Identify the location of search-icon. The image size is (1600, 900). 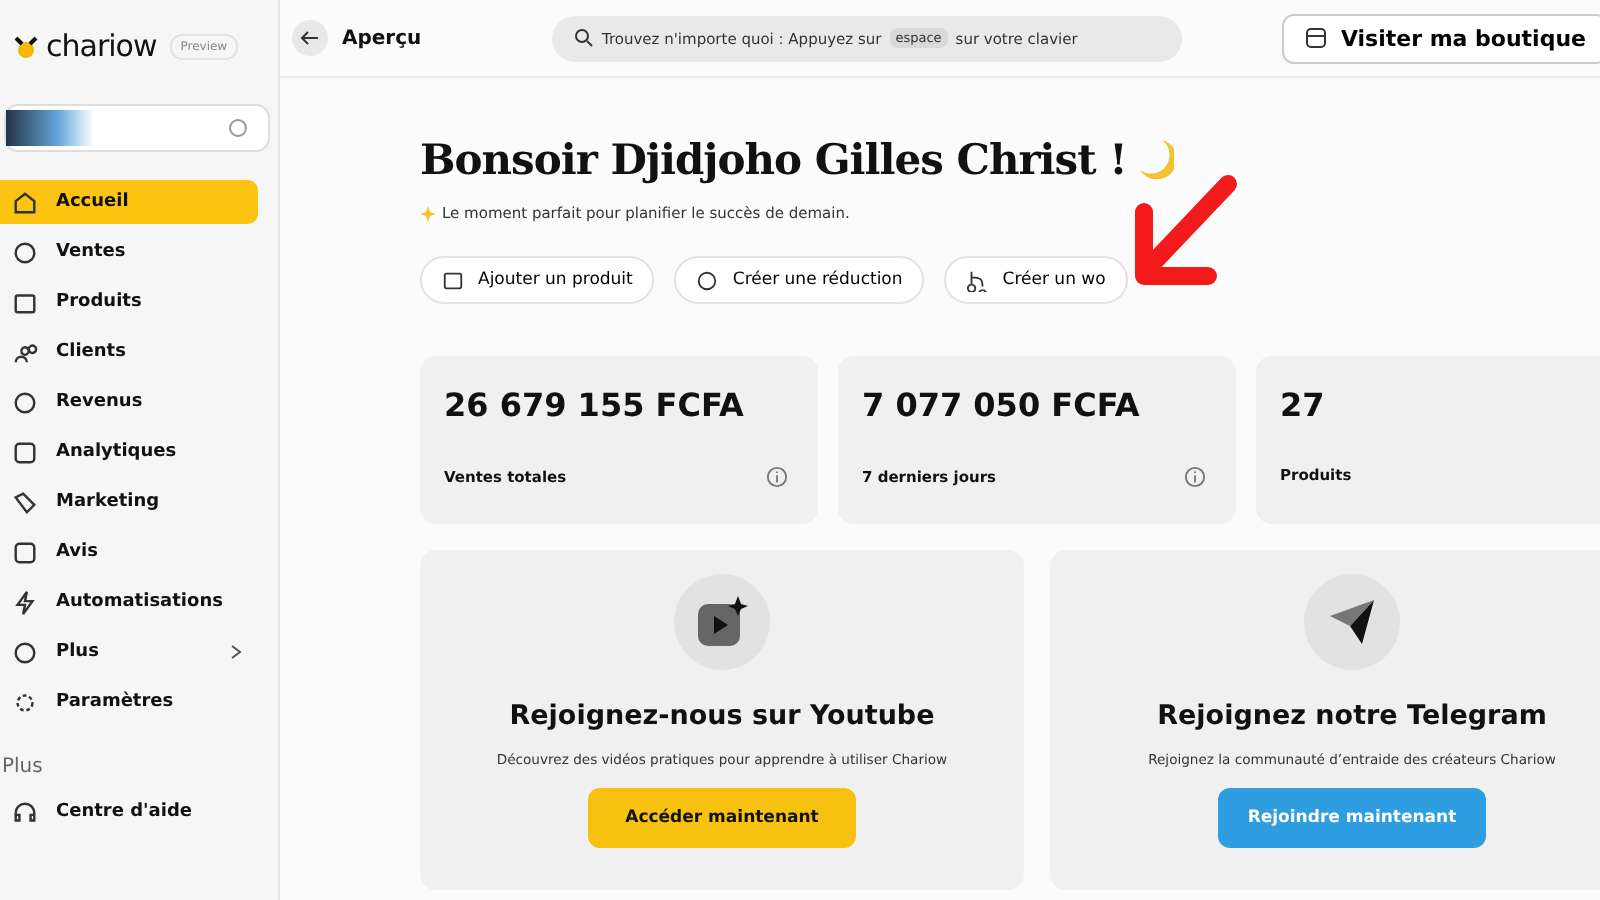
(584, 38).